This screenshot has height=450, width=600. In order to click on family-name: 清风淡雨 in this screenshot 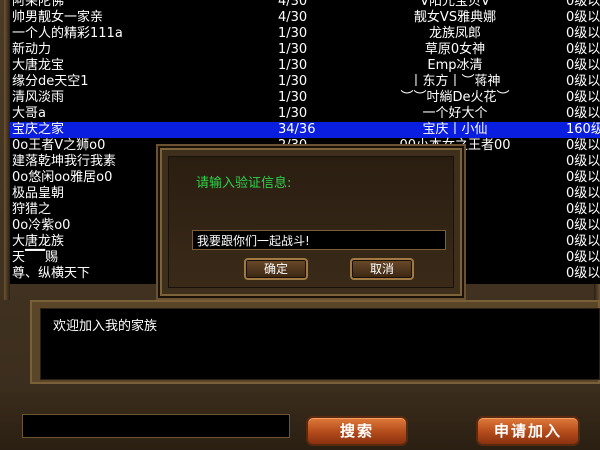, I will do `click(38, 97)`.